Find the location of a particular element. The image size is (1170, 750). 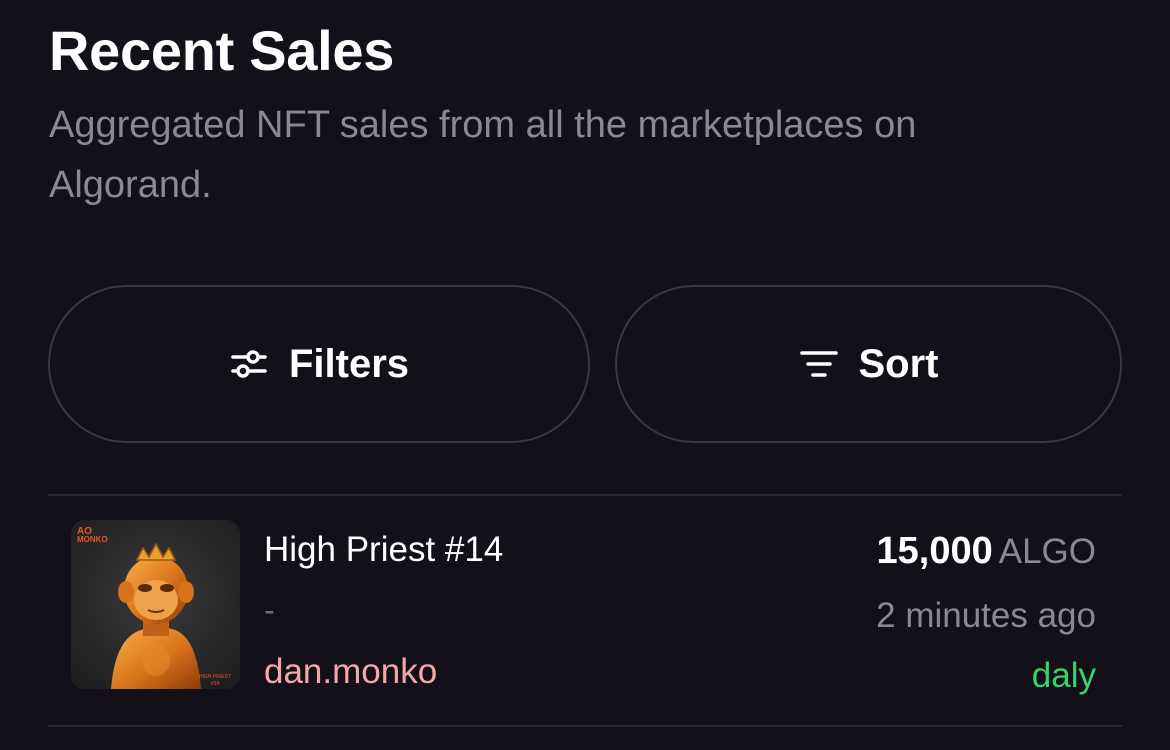

nft-artwork-image: AO MONKO HIGH PRIEST #14 is located at coordinates (155, 604).